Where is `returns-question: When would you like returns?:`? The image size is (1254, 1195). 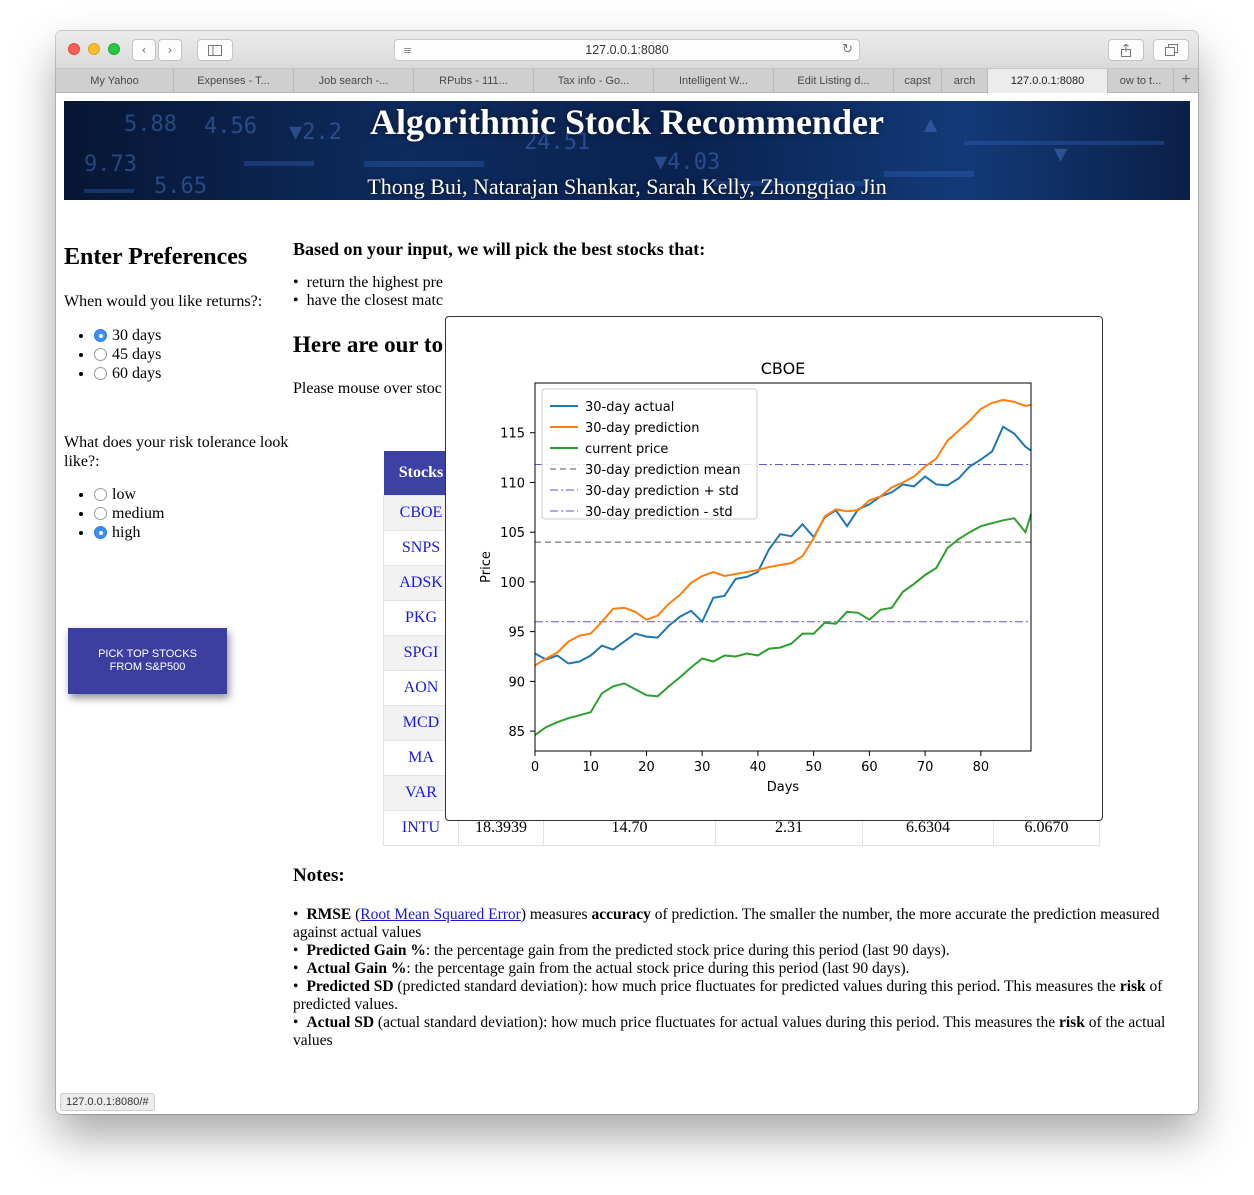
returns-question: When would you like returns?: is located at coordinates (163, 301).